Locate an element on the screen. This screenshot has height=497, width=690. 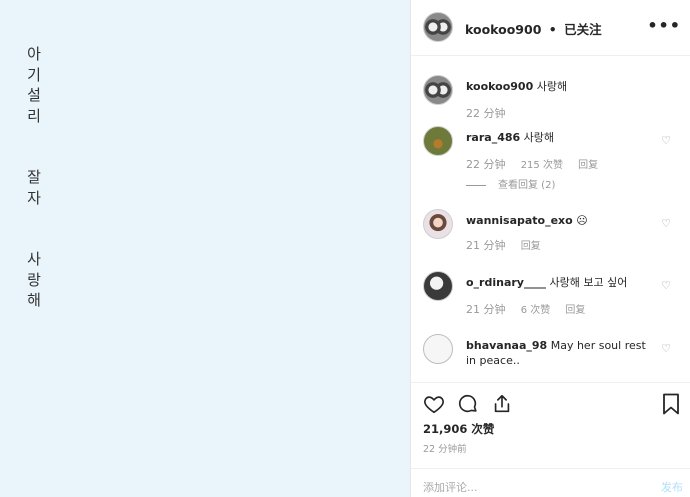
post-comment-button: 发布 is located at coordinates (672, 487).